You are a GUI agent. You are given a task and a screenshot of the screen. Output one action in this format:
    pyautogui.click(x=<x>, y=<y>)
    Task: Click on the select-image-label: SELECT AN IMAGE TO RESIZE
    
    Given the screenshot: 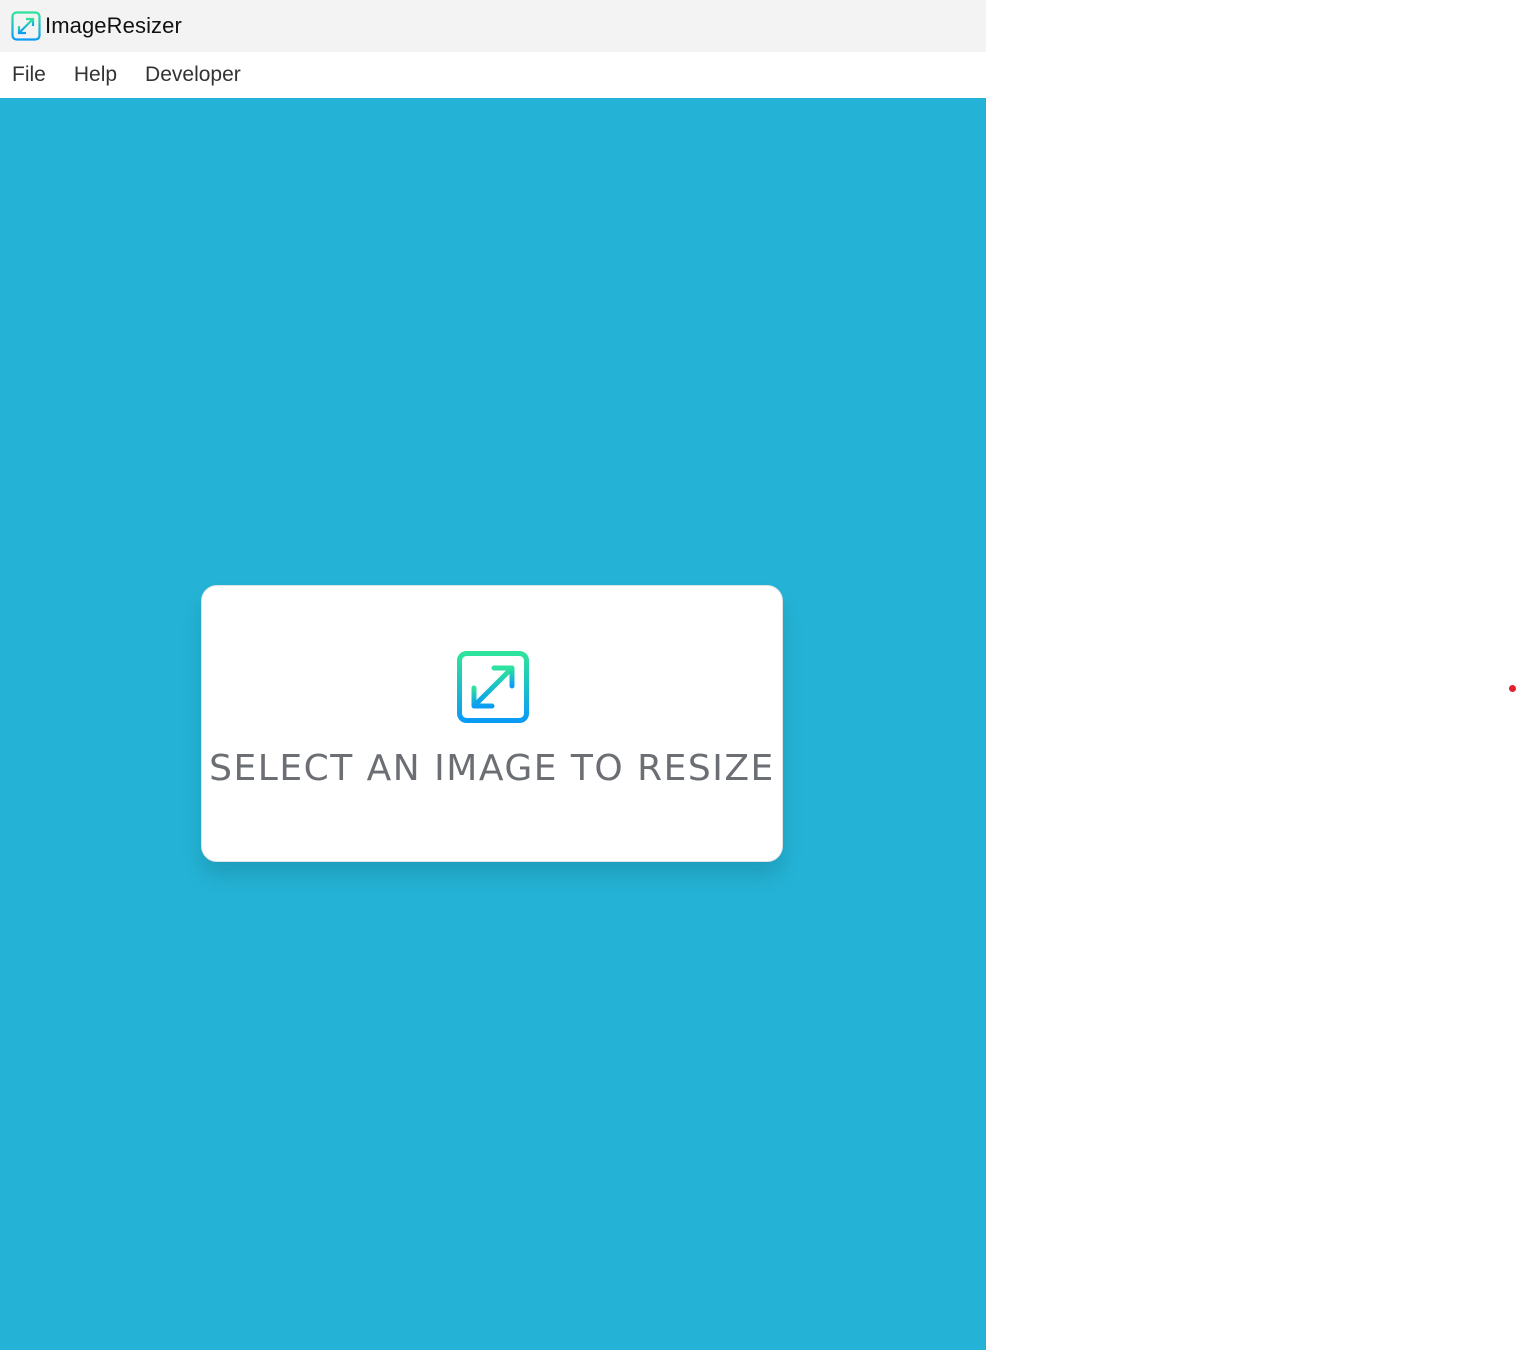 What is the action you would take?
    pyautogui.click(x=492, y=768)
    